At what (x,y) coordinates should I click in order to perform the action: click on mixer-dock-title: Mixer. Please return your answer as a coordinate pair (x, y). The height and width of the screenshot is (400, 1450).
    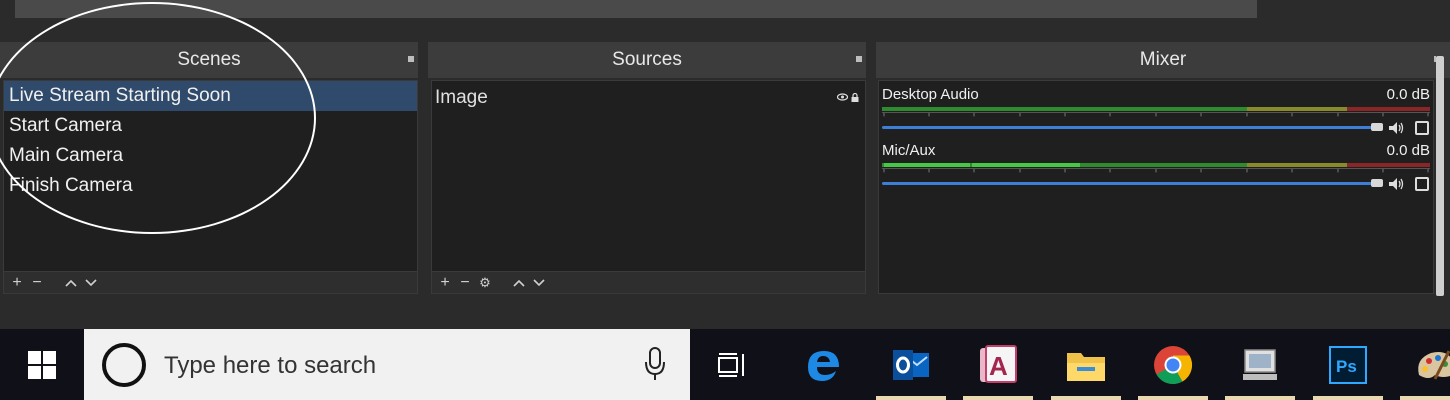
    Looking at the image, I should click on (1163, 60).